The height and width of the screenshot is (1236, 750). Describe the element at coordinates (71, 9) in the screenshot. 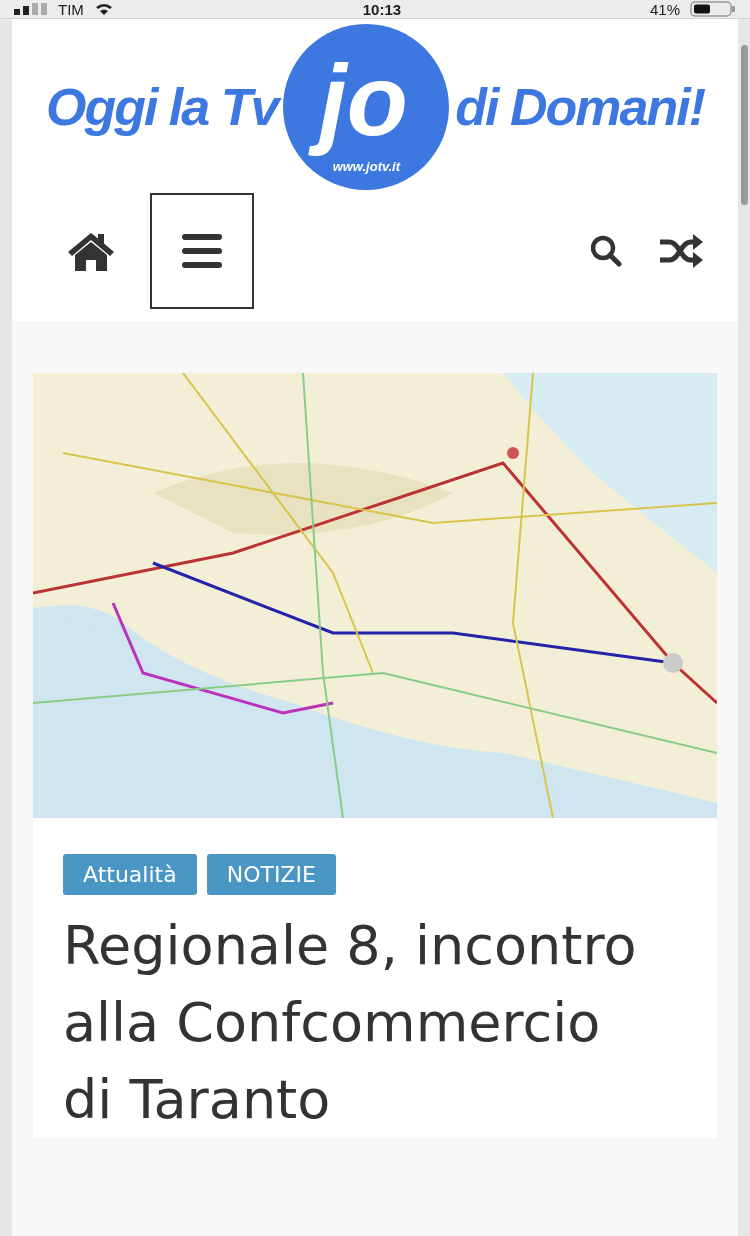

I see `carrier-name: TIM` at that location.